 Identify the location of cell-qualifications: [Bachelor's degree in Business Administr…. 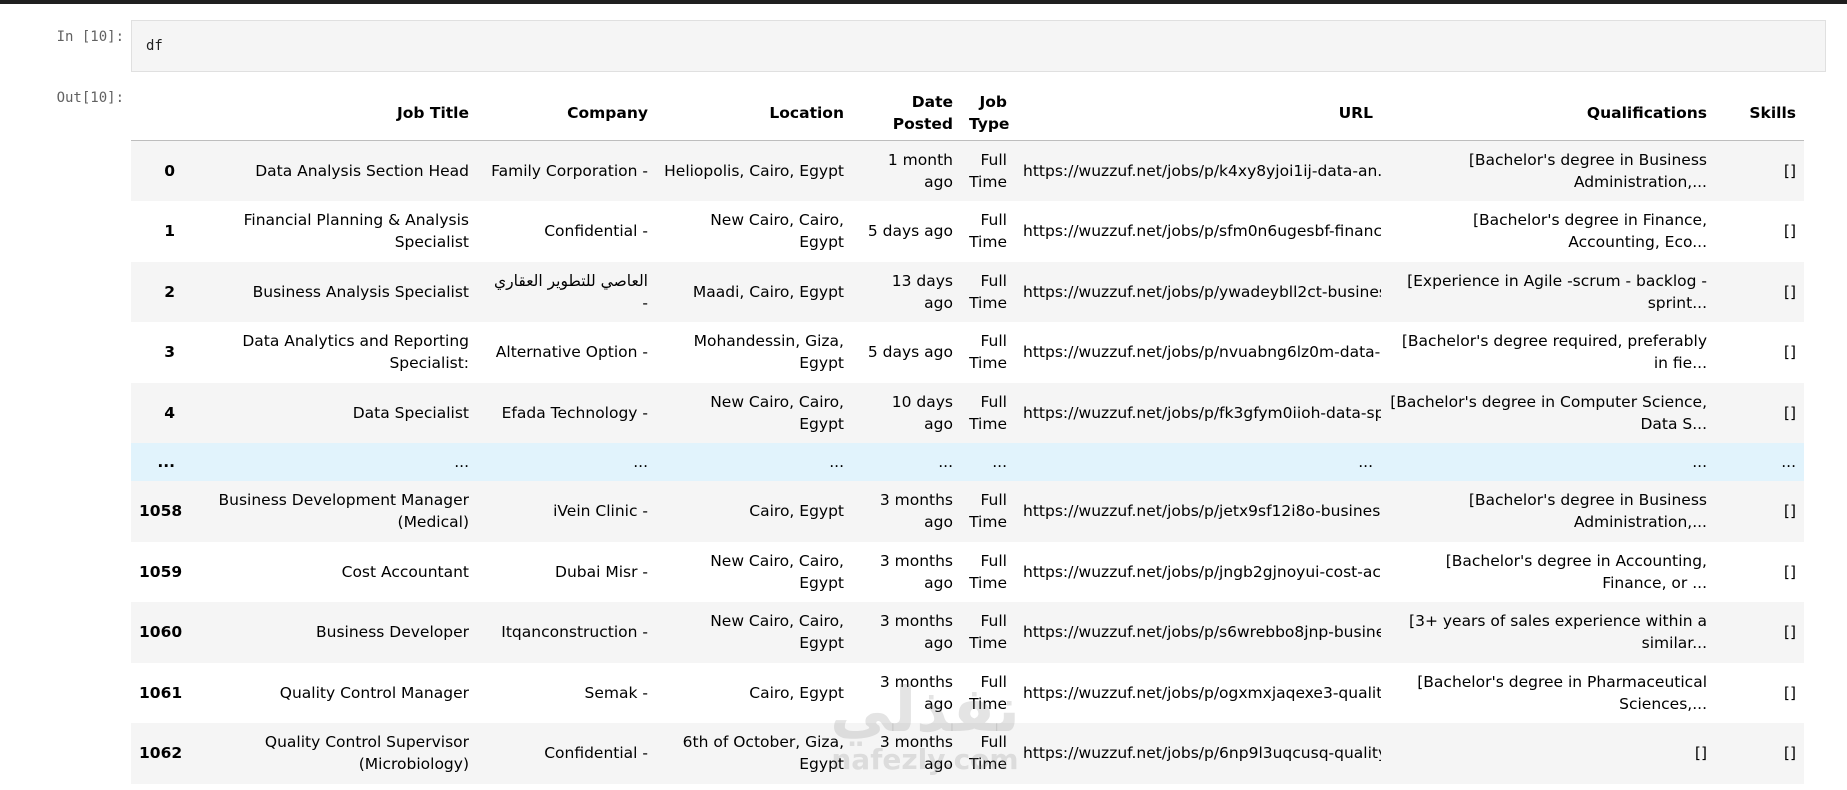
(1587, 171).